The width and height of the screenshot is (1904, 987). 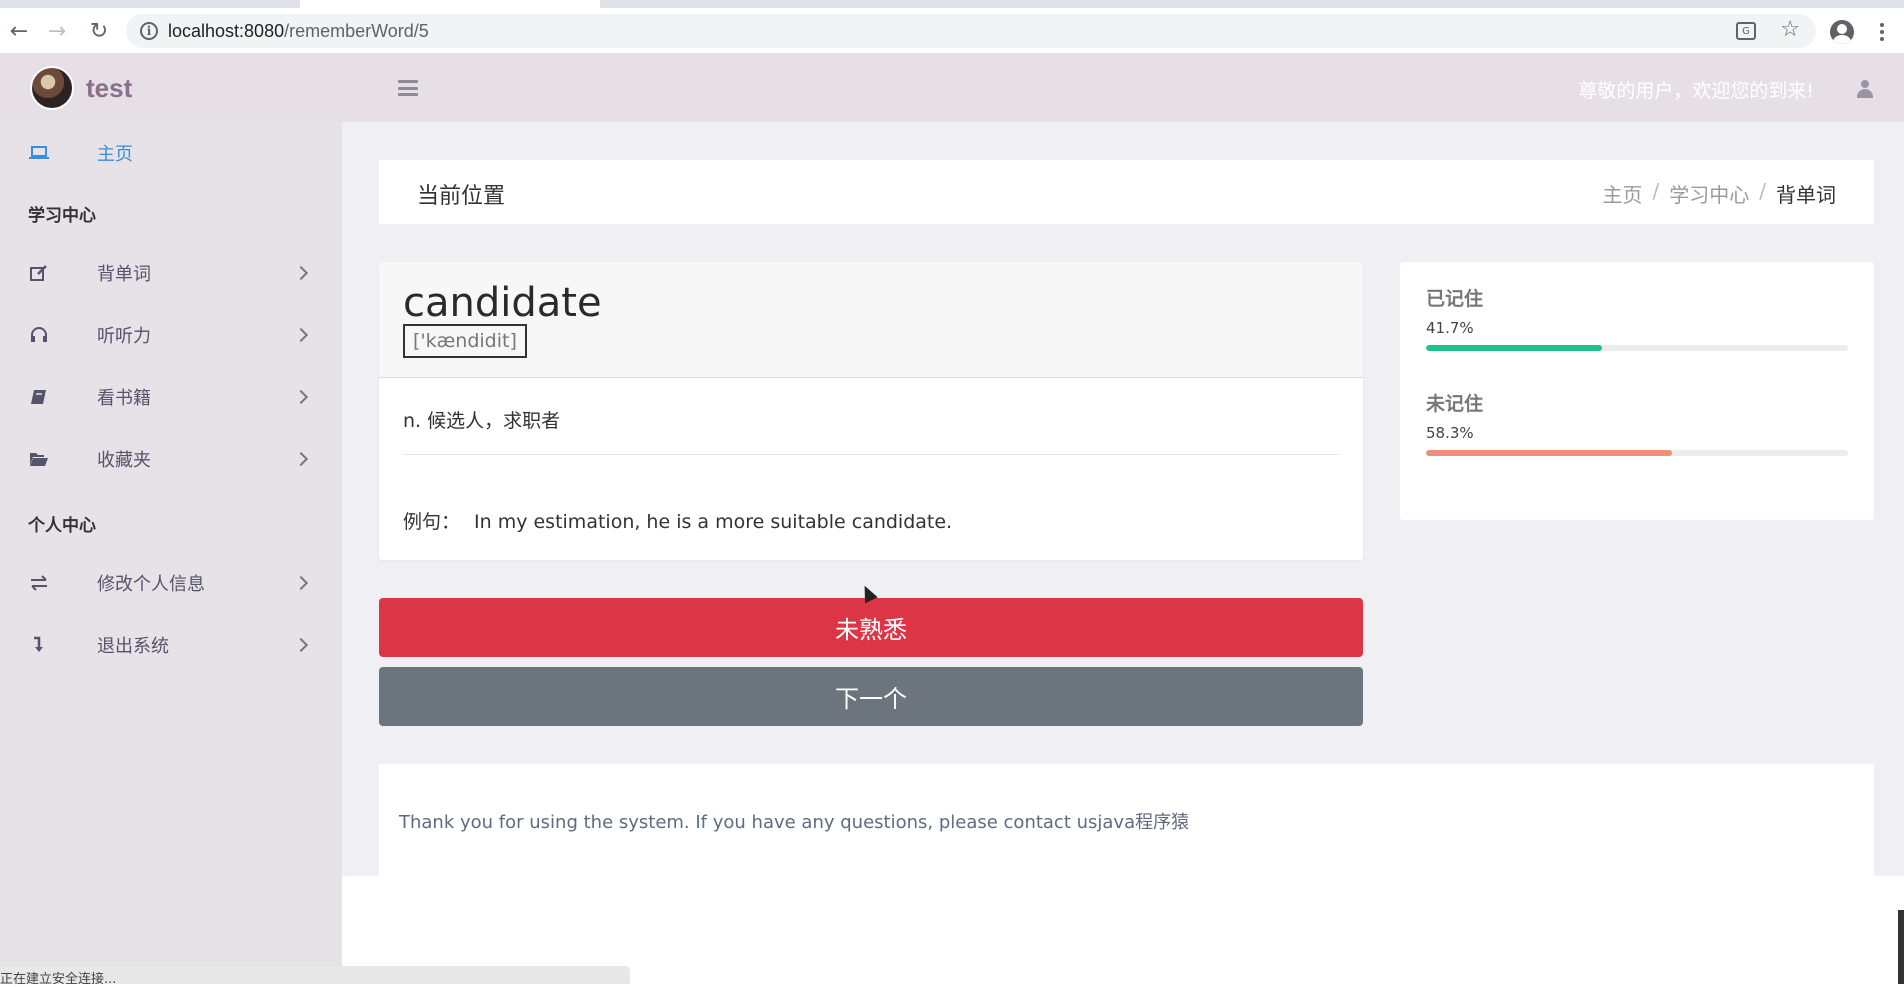 I want to click on url-text: localhost:8080/rememberWord/5, so click(x=298, y=31).